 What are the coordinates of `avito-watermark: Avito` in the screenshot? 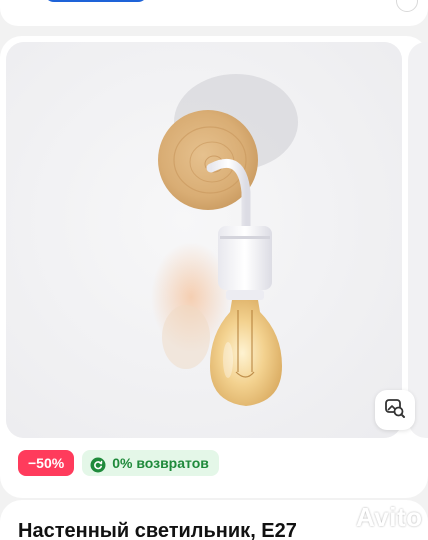 It's located at (372, 517).